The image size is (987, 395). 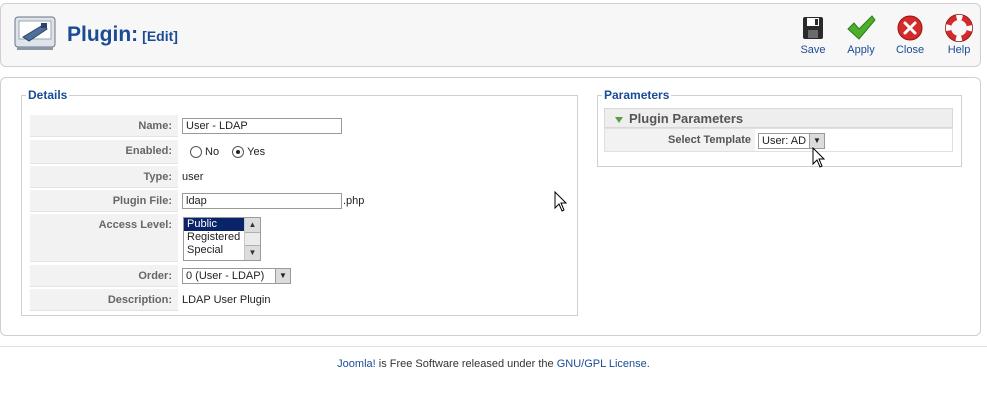 I want to click on plugin-file-input: ldap, so click(x=262, y=201).